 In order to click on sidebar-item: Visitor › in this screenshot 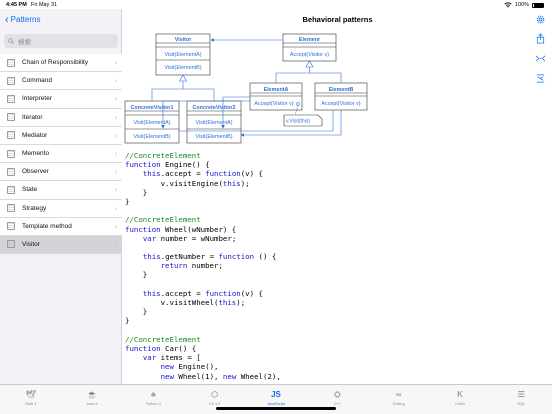, I will do `click(61, 245)`.